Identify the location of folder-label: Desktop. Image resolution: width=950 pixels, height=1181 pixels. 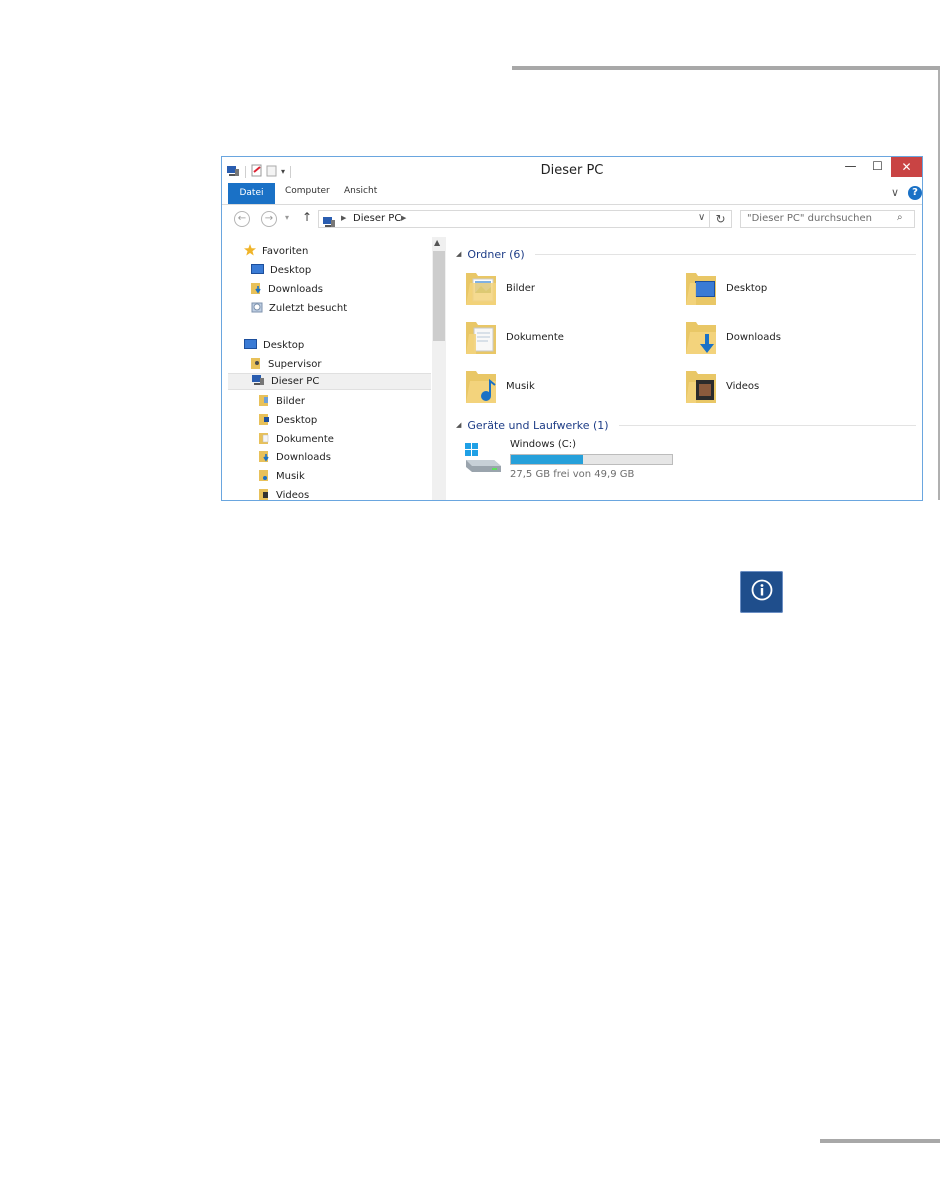
(747, 288).